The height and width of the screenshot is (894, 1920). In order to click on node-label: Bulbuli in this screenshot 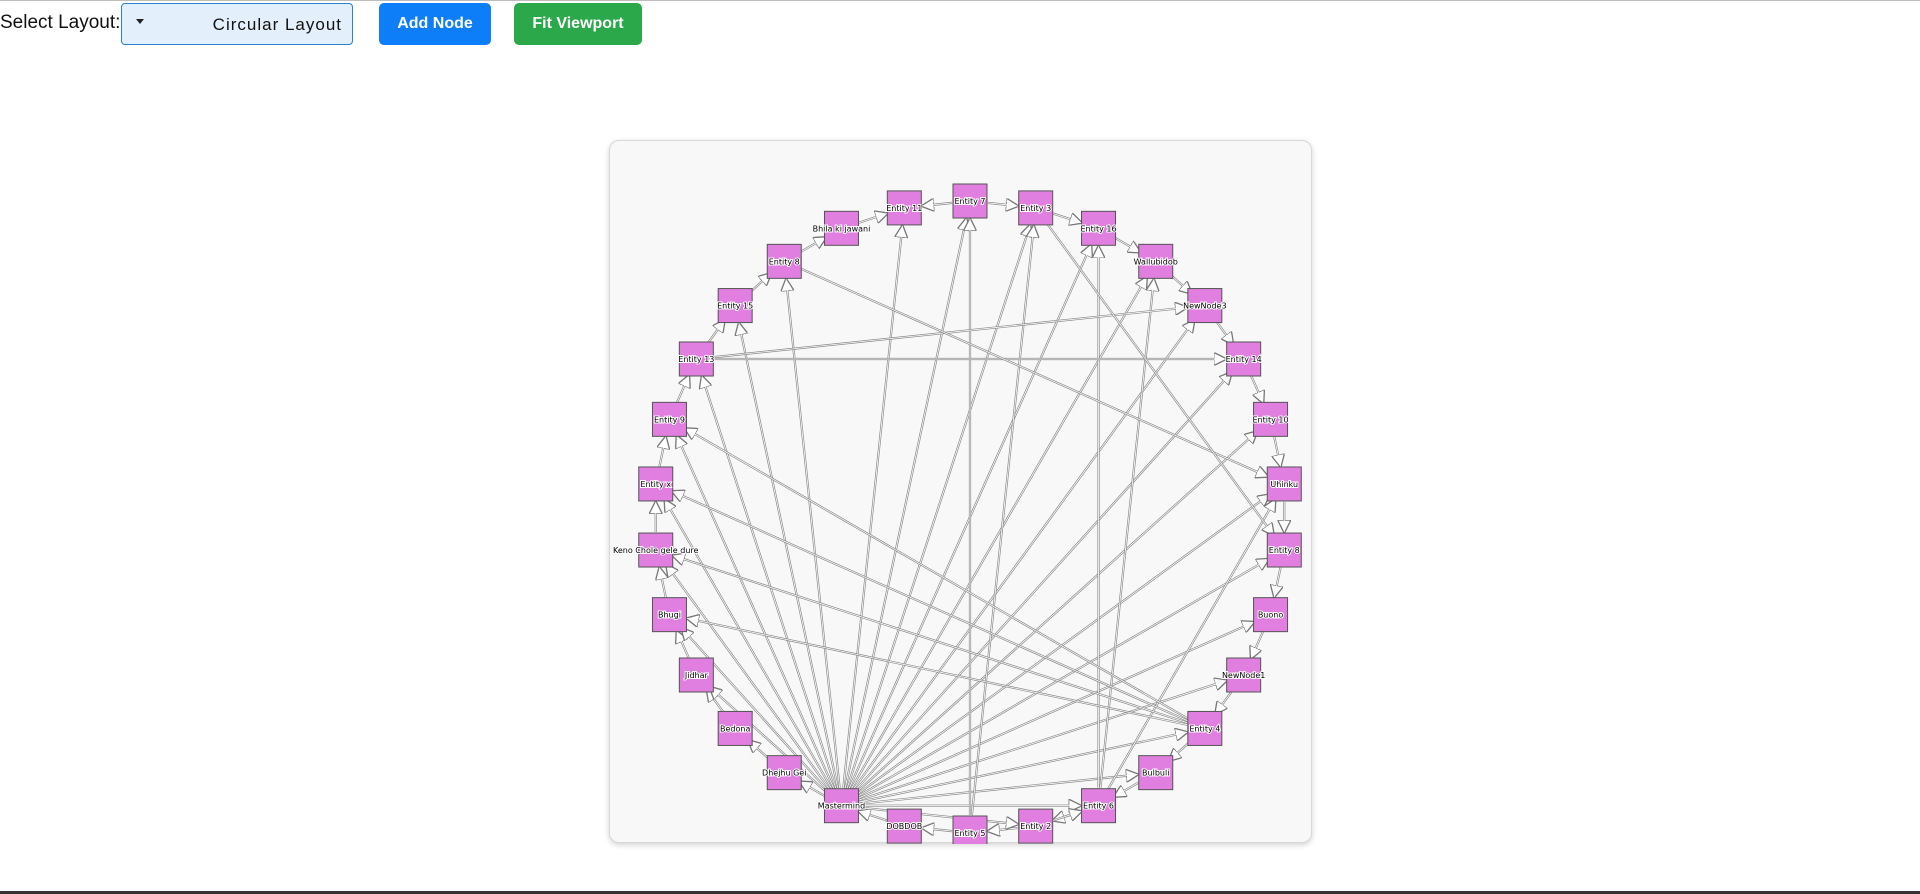, I will do `click(1155, 773)`.